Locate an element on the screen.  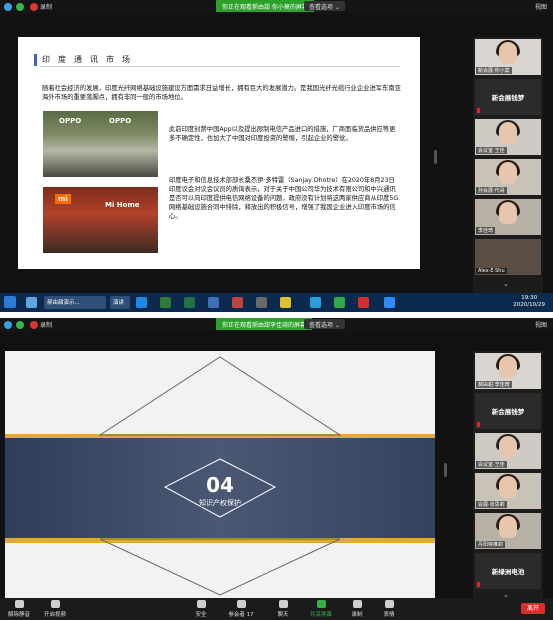
participant-tile-4: 会展·张思莉 is located at coordinates (508, 491).